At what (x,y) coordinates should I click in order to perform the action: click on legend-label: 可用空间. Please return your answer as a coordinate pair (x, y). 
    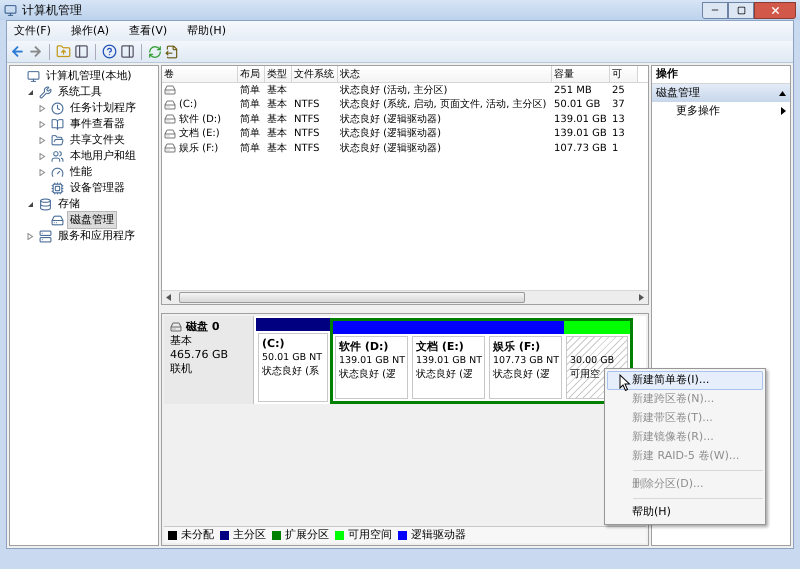
    Looking at the image, I should click on (370, 534).